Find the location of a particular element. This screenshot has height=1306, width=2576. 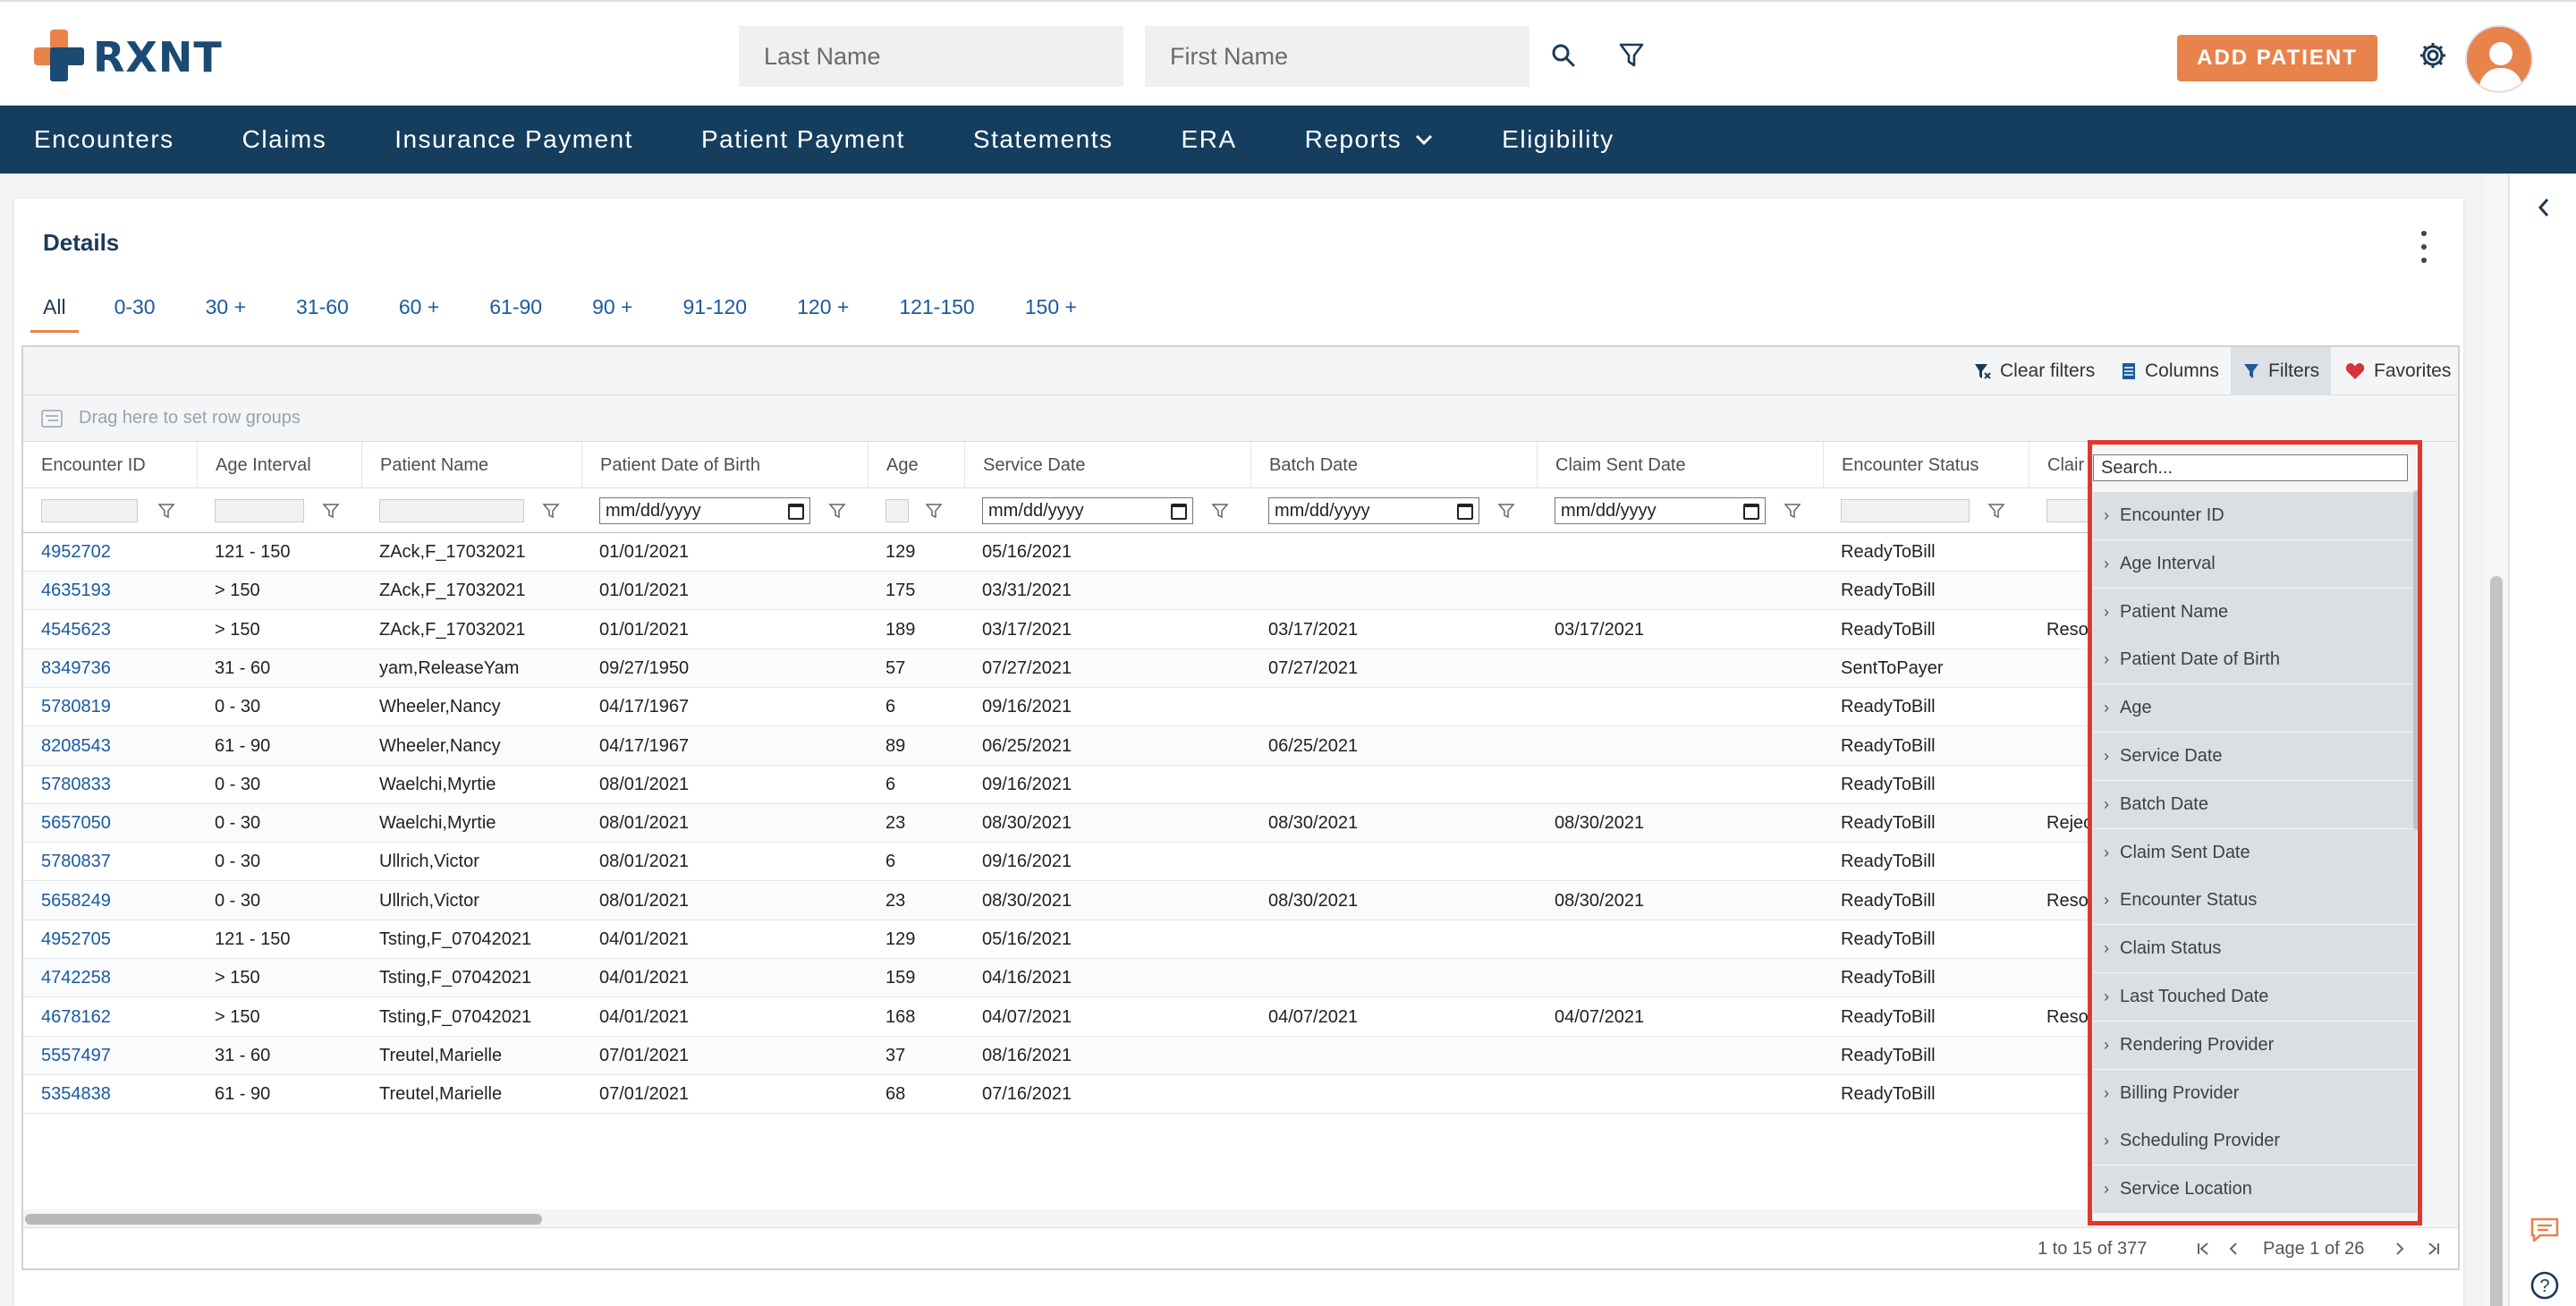

nav-eligibility: Eligibility is located at coordinates (1558, 140).